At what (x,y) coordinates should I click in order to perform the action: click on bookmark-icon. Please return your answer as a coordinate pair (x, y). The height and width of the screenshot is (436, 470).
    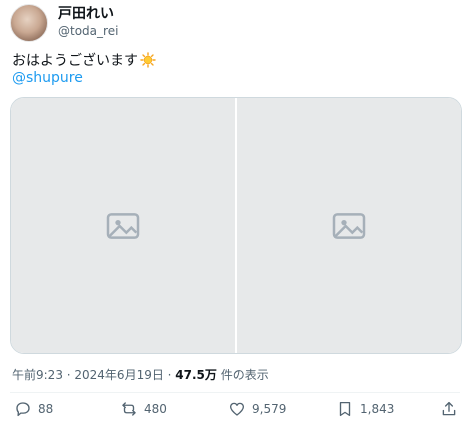
    Looking at the image, I should click on (345, 409).